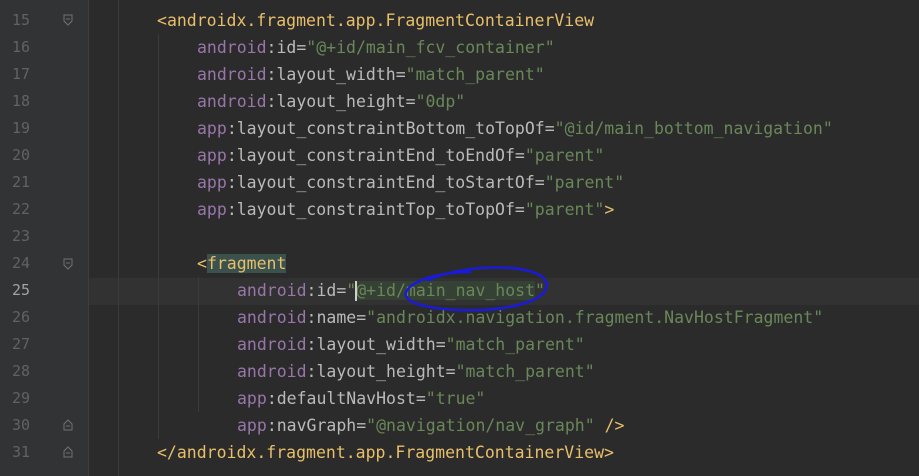 Image resolution: width=919 pixels, height=476 pixels. Describe the element at coordinates (476, 289) in the screenshot. I see `hand-drawn-circle-annotation` at that location.